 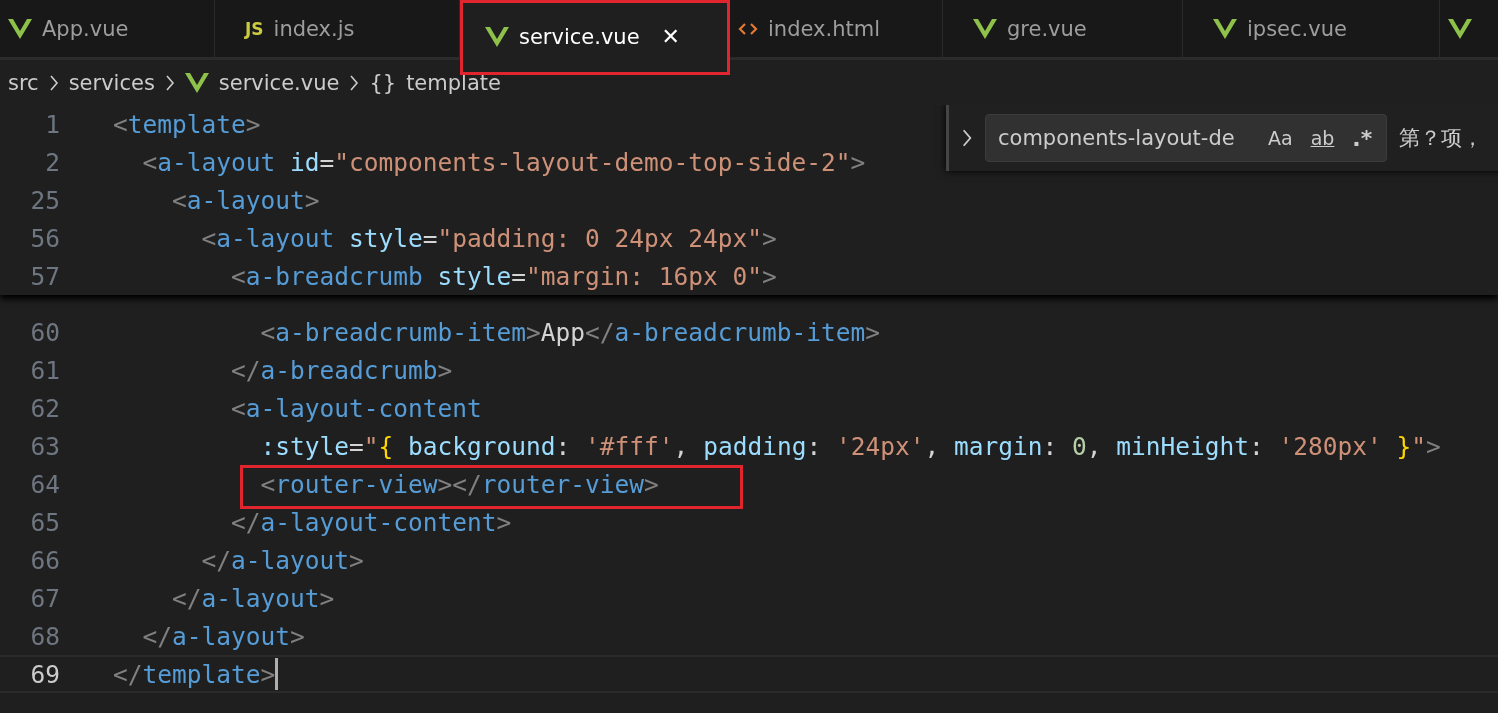 I want to click on code-line: </a-layout-content>, so click(x=371, y=522).